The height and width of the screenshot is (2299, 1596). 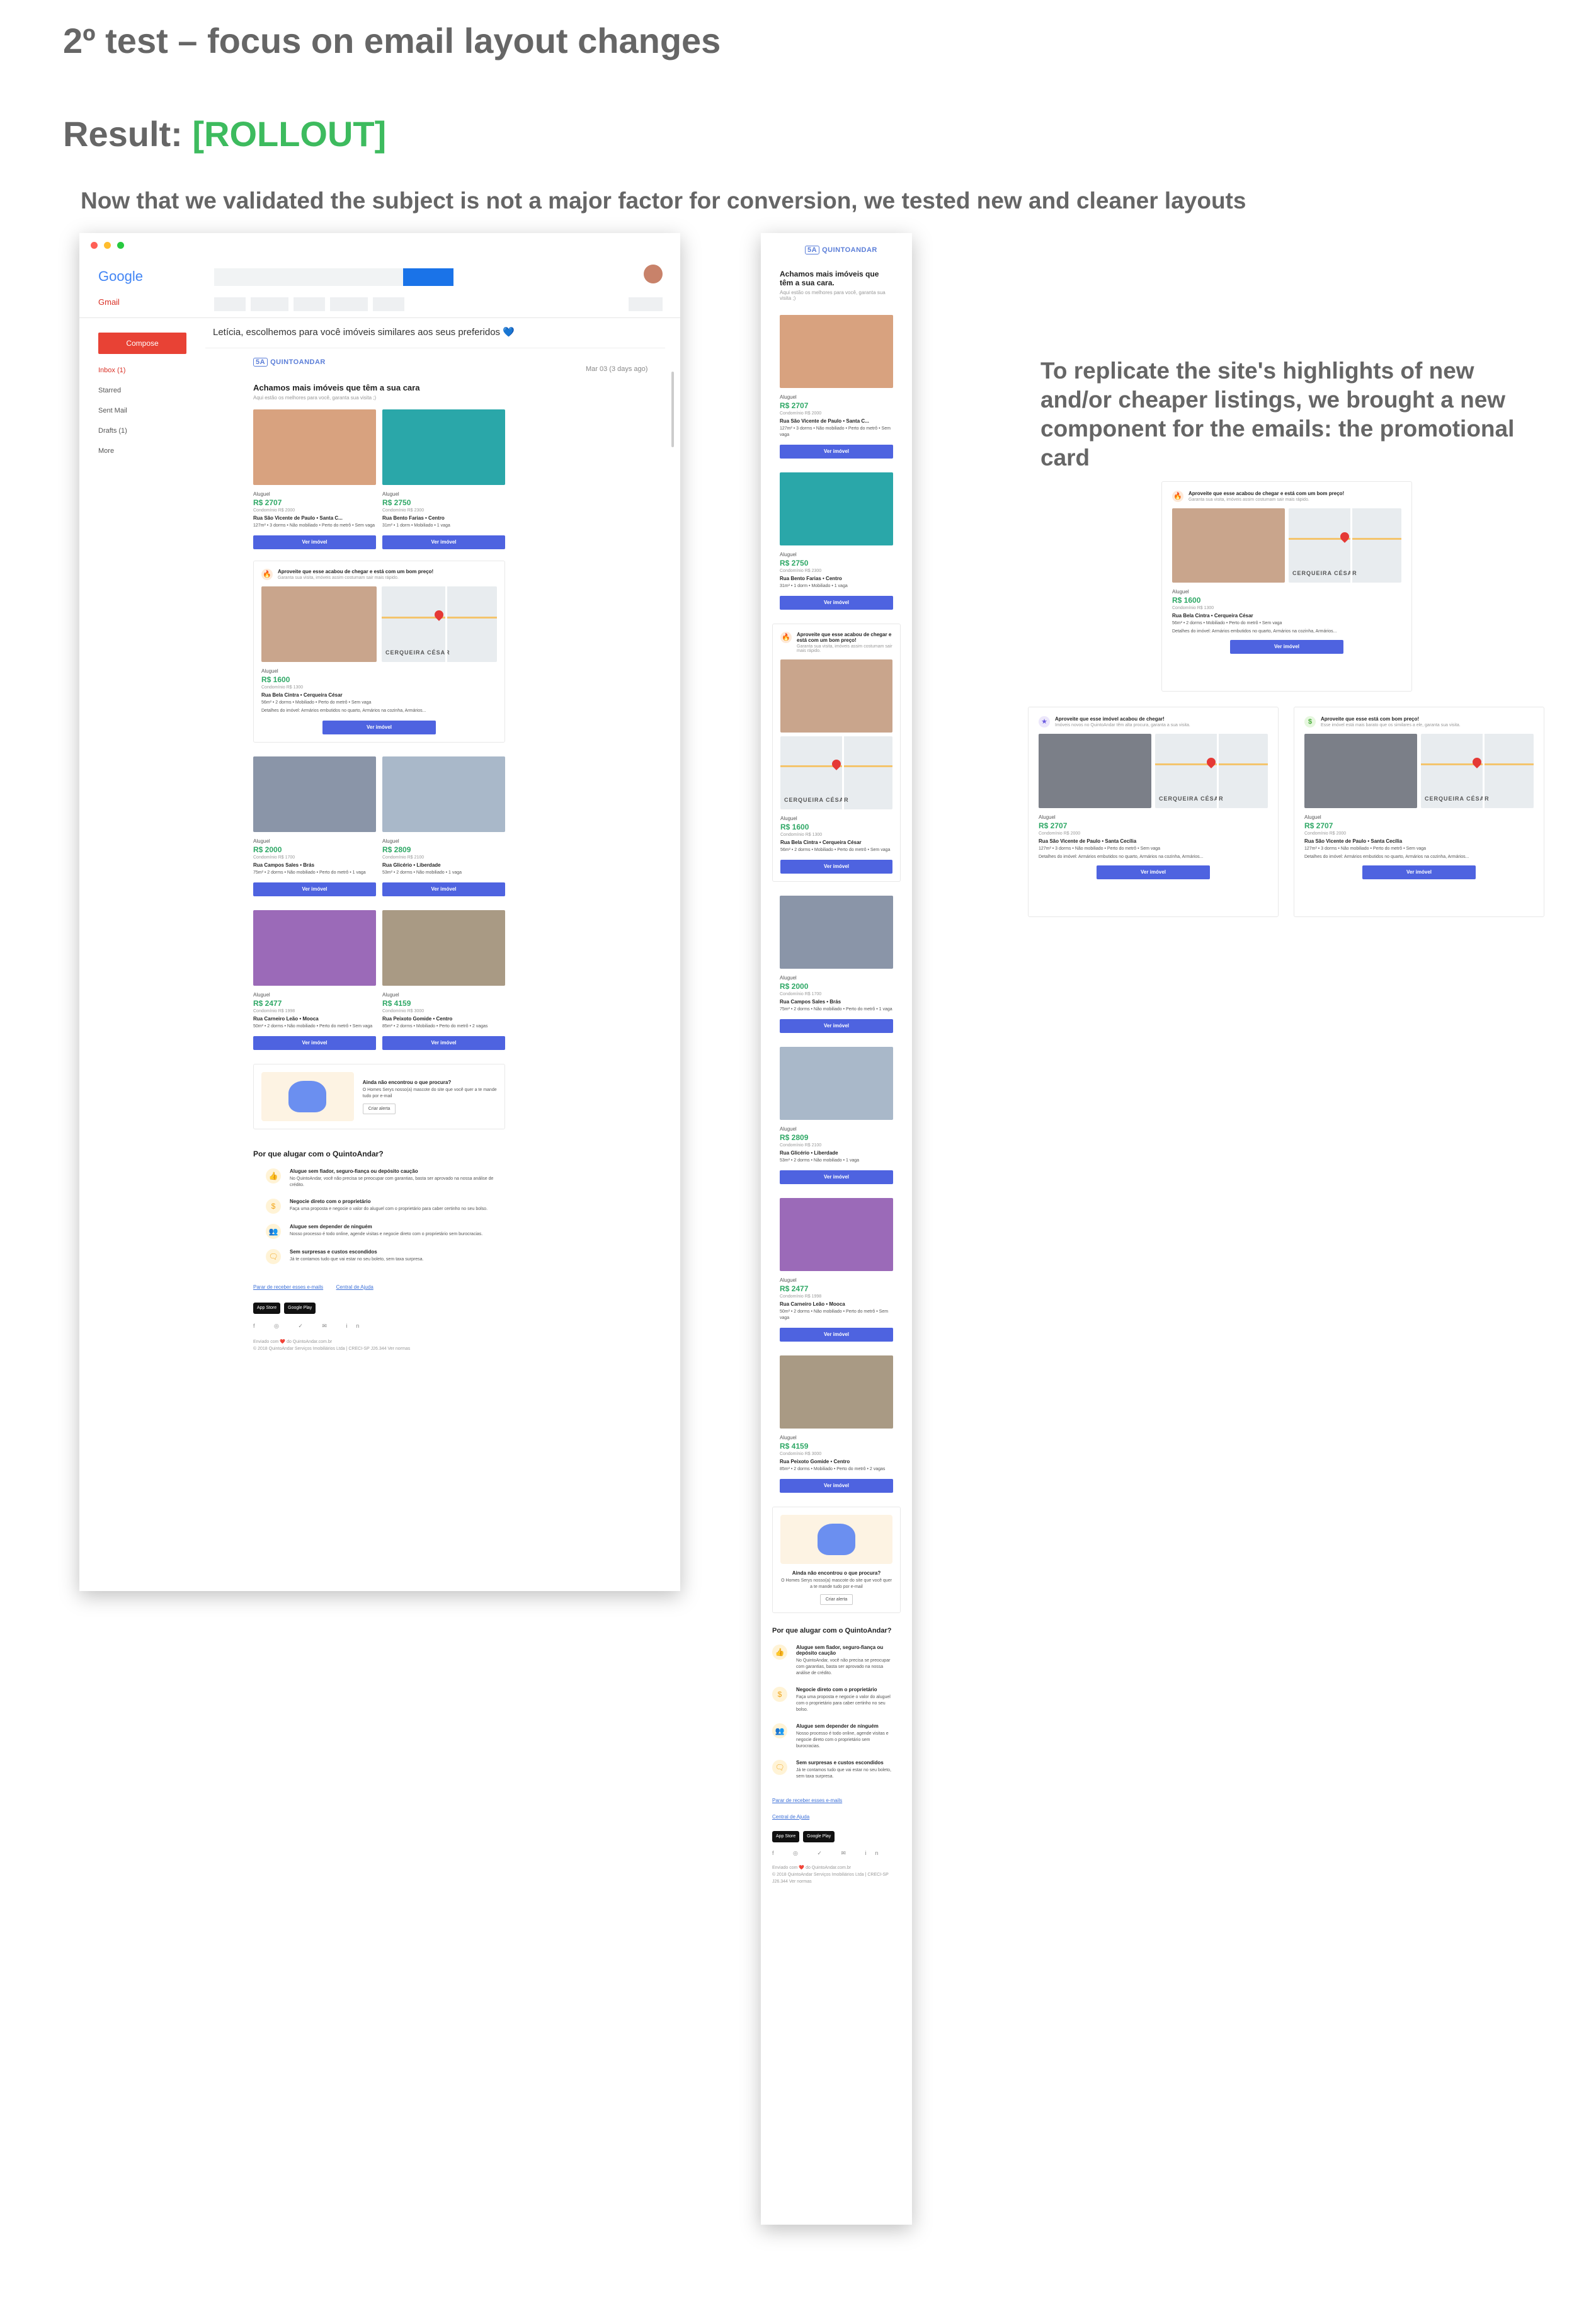 What do you see at coordinates (829, 278) in the screenshot?
I see `email-headline: Achamos mais imóveis que têm a sua cara.` at bounding box center [829, 278].